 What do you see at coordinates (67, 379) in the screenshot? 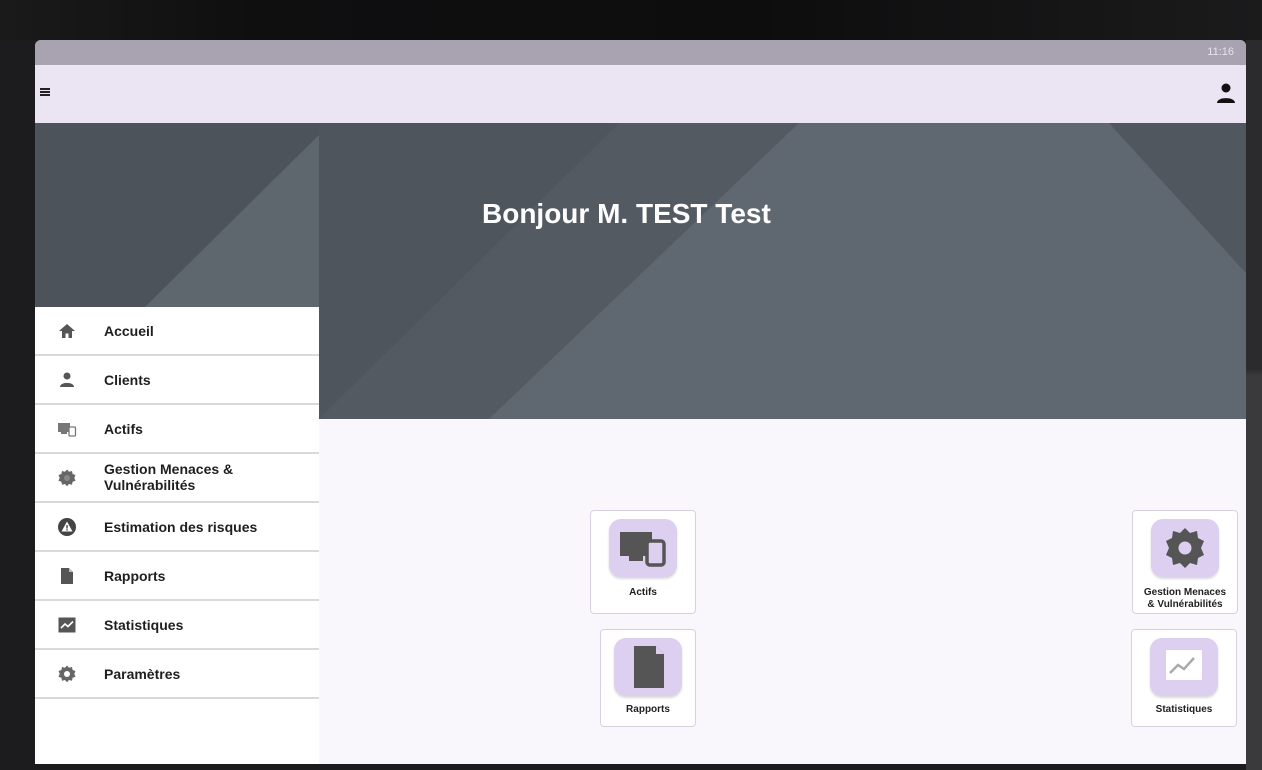
I see `person-icon` at bounding box center [67, 379].